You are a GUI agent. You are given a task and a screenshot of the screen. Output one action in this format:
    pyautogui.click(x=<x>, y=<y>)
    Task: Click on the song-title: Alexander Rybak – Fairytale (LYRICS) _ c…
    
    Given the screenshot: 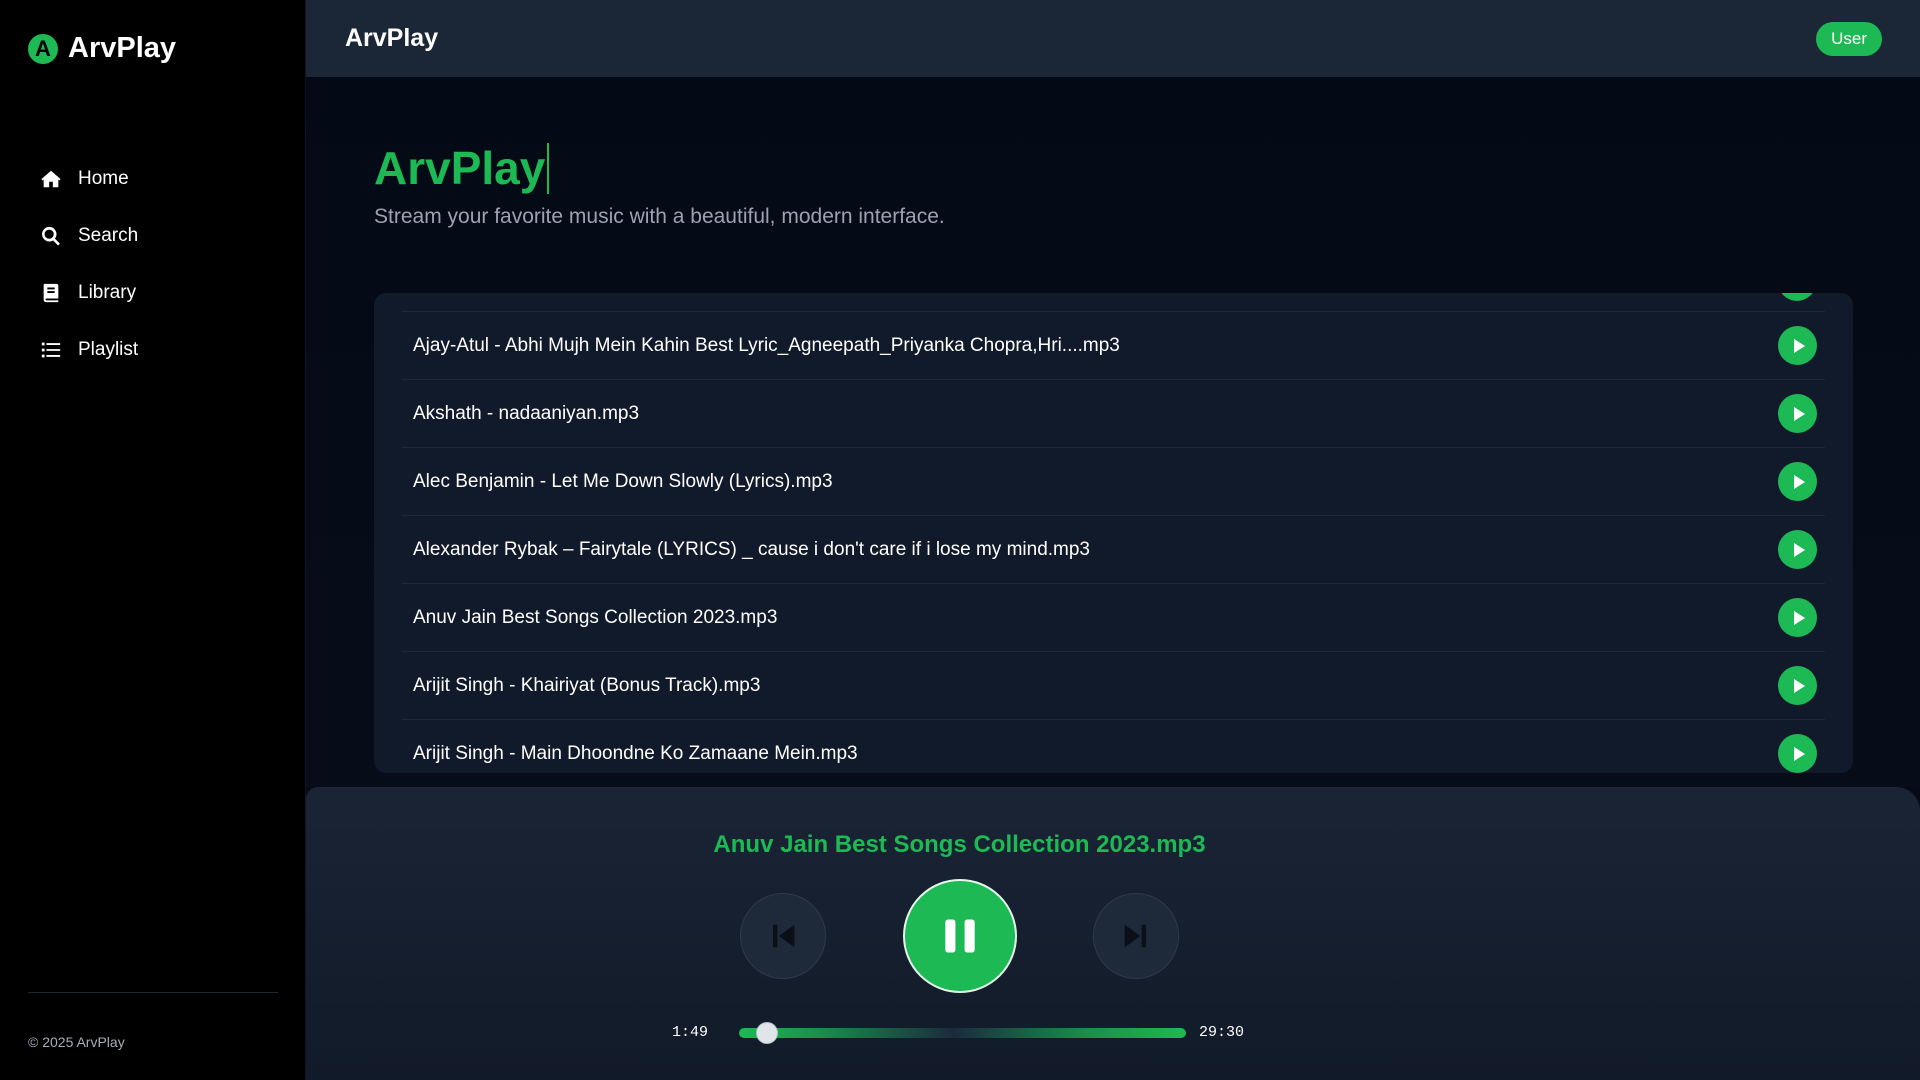 What is the action you would take?
    pyautogui.click(x=751, y=549)
    